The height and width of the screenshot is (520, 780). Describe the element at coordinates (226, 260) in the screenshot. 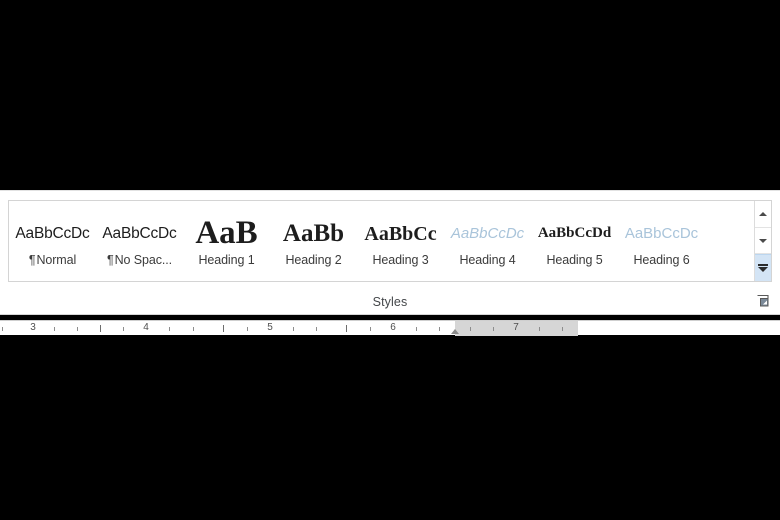

I see `style-label-heading-1: Heading 1` at that location.